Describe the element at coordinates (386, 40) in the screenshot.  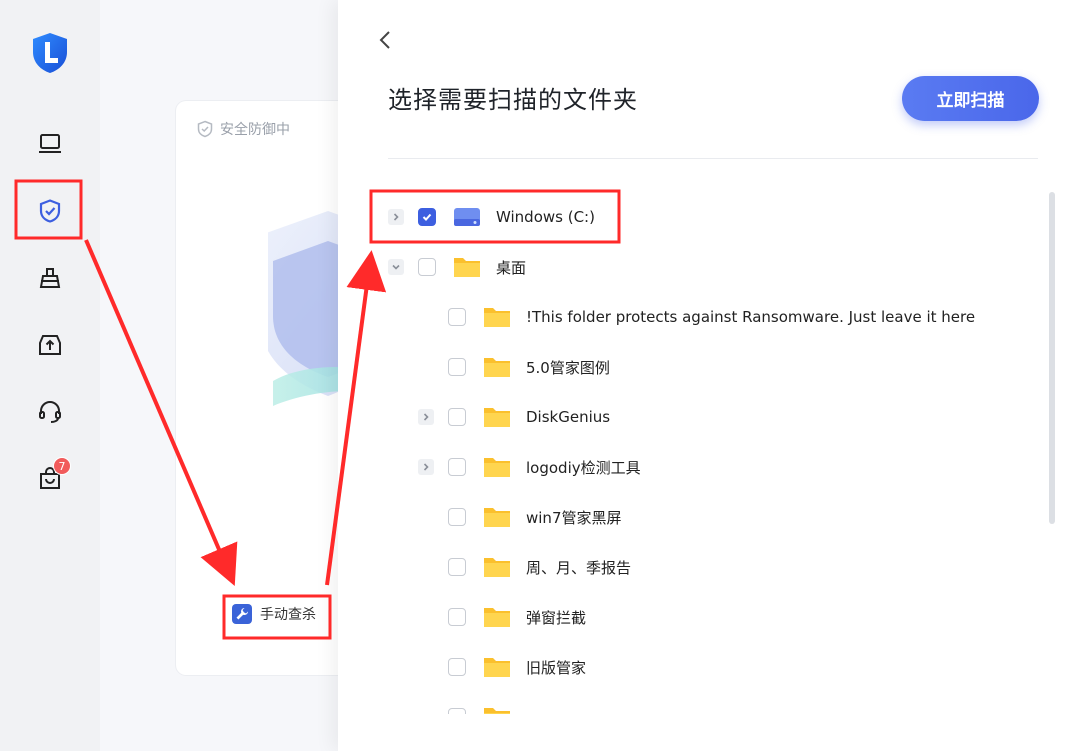
I see `back-chevron-icon` at that location.